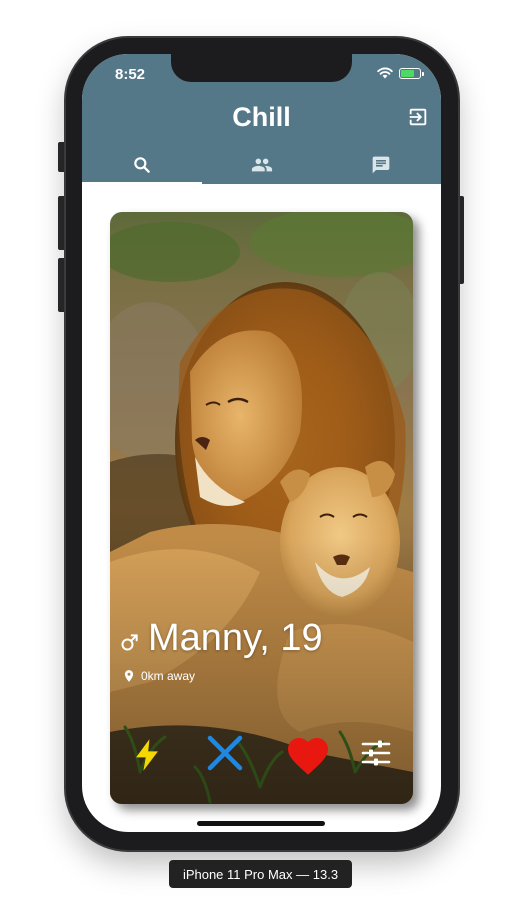  I want to click on battery-icon, so click(411, 73).